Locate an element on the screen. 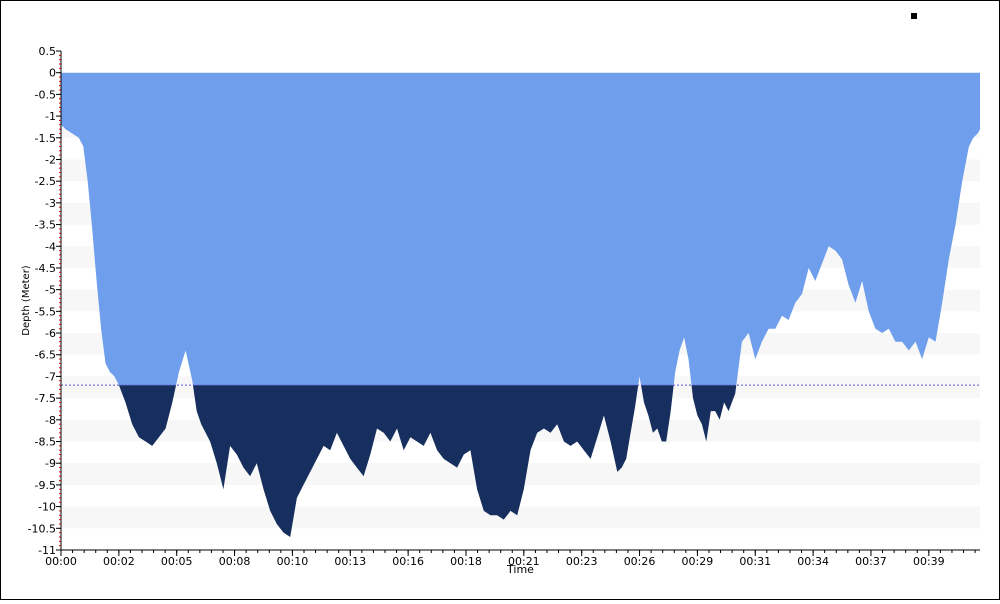  x-tick-label: 00:37 is located at coordinates (871, 561).